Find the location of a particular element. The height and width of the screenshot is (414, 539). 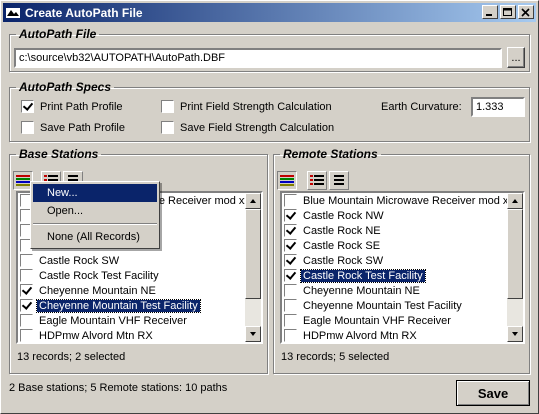

base-station-label: Castle Rock SW is located at coordinates (79, 260).